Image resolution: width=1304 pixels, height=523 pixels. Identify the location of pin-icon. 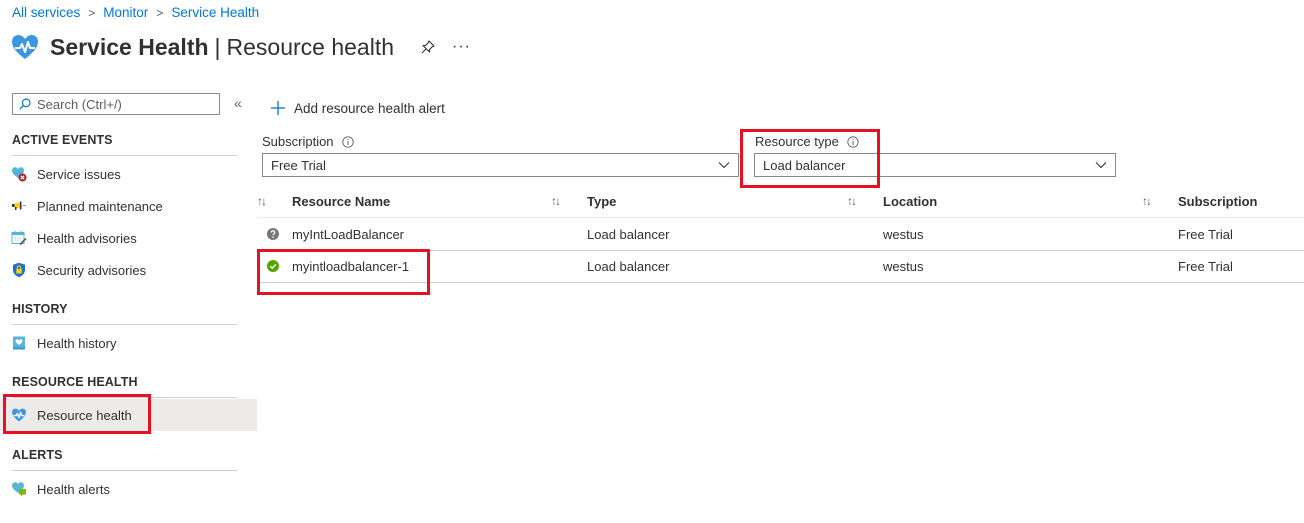
(428, 47).